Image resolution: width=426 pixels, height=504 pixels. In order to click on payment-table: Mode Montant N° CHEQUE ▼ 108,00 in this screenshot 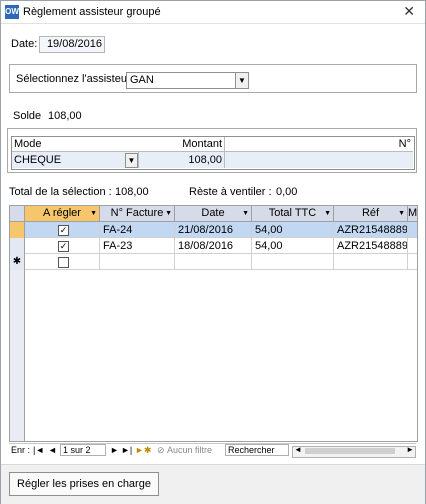, I will do `click(213, 153)`.